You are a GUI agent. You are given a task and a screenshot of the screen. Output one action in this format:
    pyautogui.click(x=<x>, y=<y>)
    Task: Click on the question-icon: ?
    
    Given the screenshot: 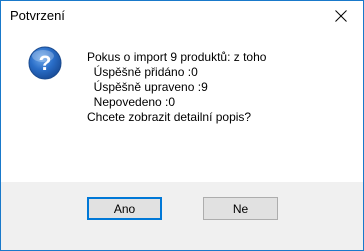 What is the action you would take?
    pyautogui.click(x=45, y=63)
    